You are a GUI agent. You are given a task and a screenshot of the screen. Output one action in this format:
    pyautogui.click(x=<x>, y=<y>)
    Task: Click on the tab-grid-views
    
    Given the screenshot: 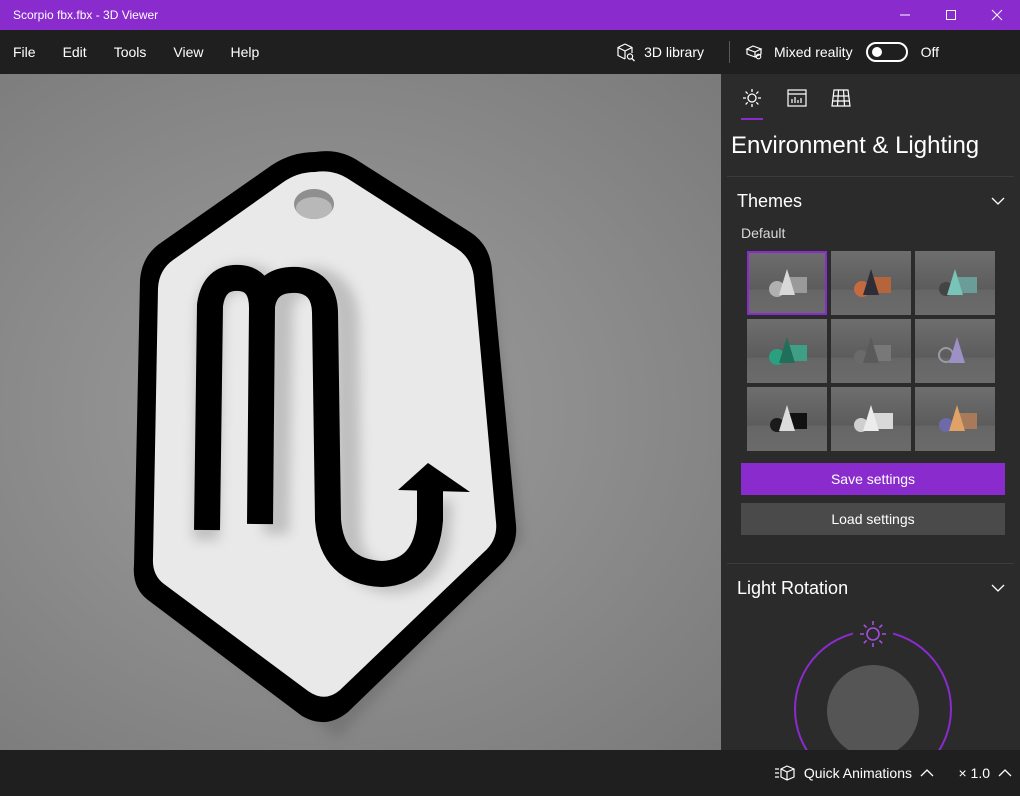 What is the action you would take?
    pyautogui.click(x=841, y=98)
    